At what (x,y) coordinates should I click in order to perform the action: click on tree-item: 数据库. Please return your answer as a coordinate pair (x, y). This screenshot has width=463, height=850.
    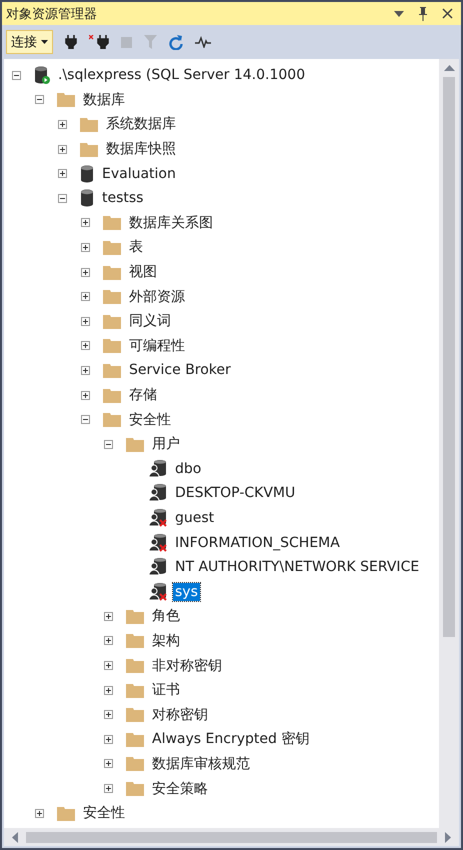
    Looking at the image, I should click on (104, 100).